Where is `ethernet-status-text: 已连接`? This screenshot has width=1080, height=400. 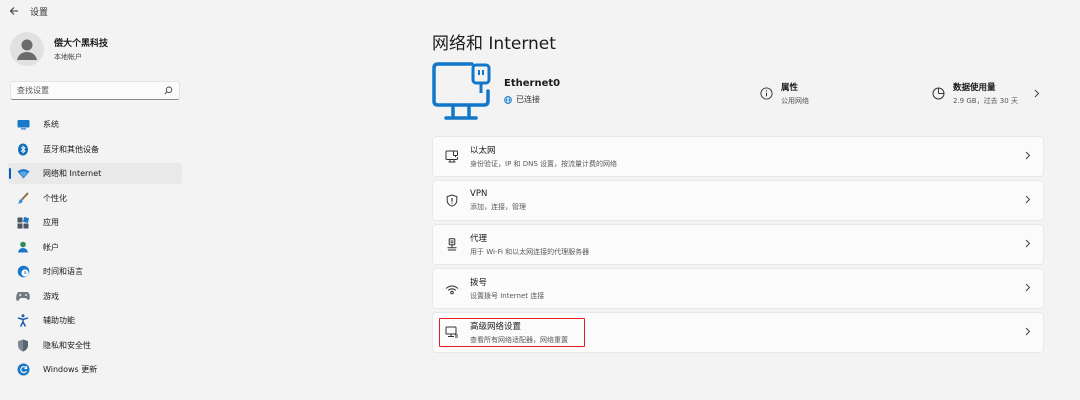 ethernet-status-text: 已连接 is located at coordinates (528, 99).